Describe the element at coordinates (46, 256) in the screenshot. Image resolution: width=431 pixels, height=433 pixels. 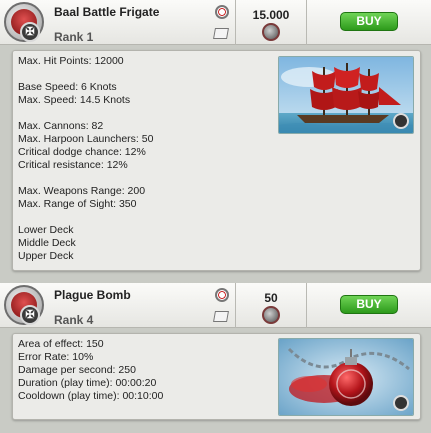
I see `stat-line: Upper Deck` at that location.